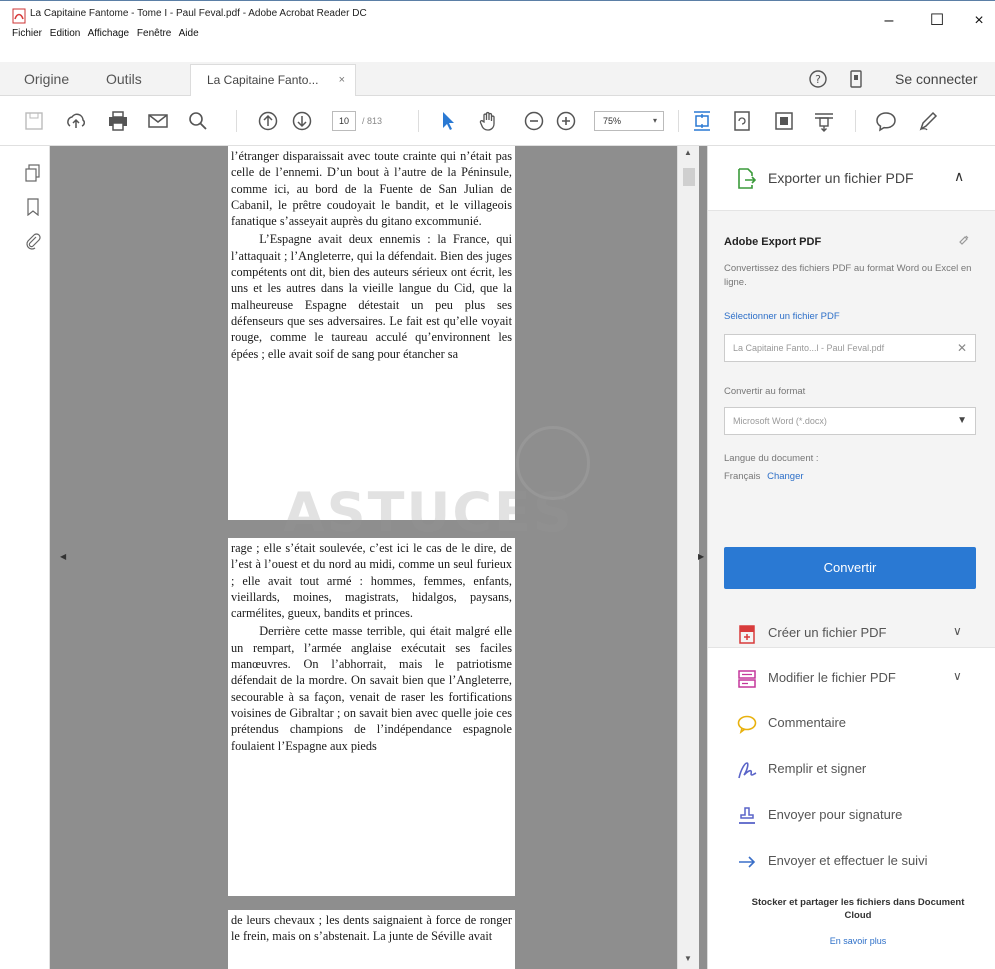 Image resolution: width=995 pixels, height=969 pixels. What do you see at coordinates (198, 121) in the screenshot?
I see `search-icon` at bounding box center [198, 121].